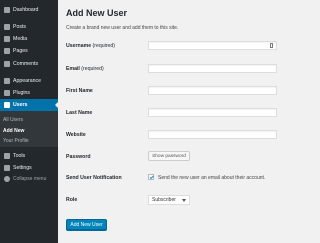  I want to click on sidebar-item-users: Users, so click(29, 105).